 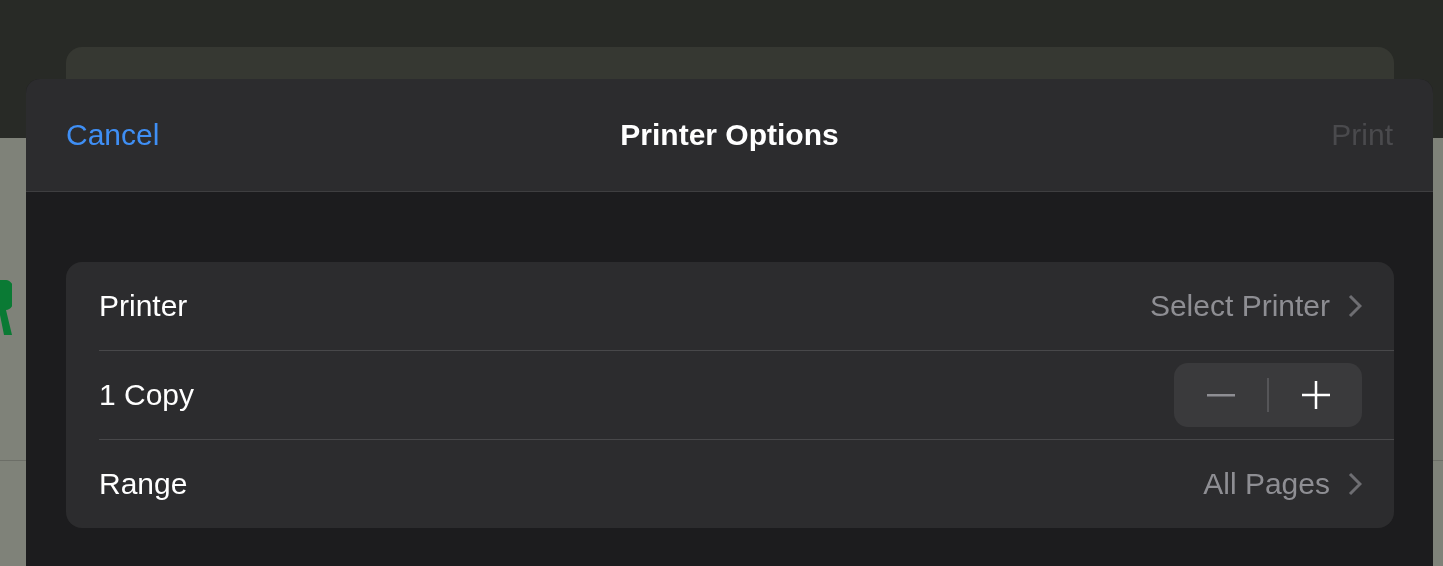 I want to click on option-value: All Pages, so click(x=1282, y=484).